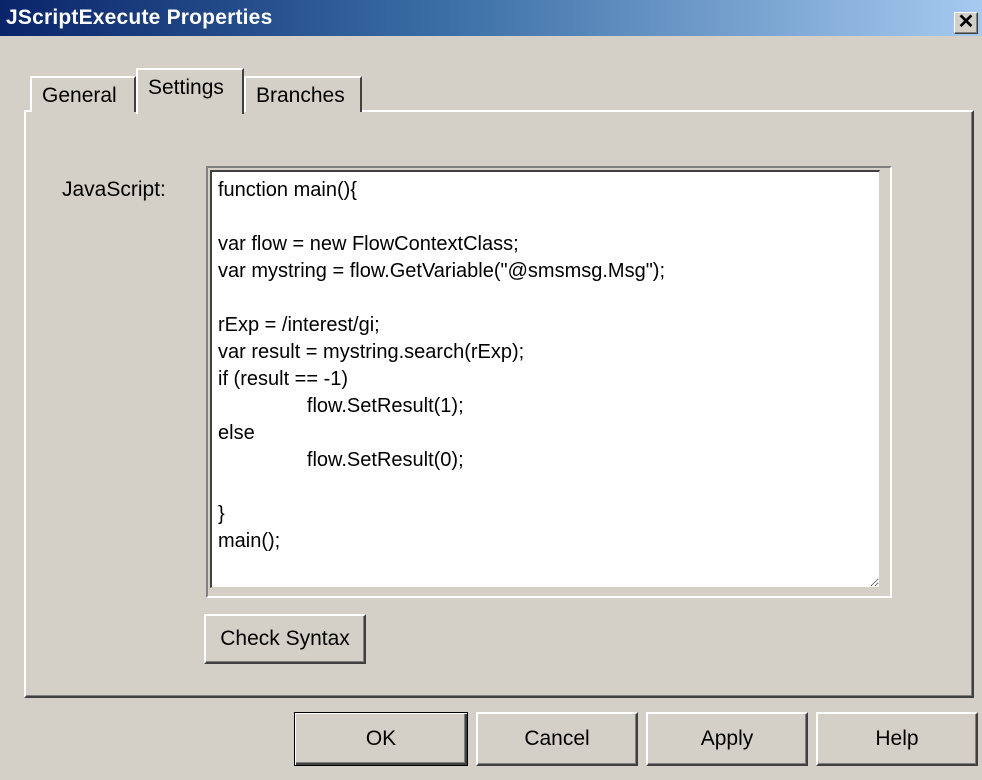 Image resolution: width=982 pixels, height=780 pixels. I want to click on javascript-label: JavaScript:, so click(114, 189).